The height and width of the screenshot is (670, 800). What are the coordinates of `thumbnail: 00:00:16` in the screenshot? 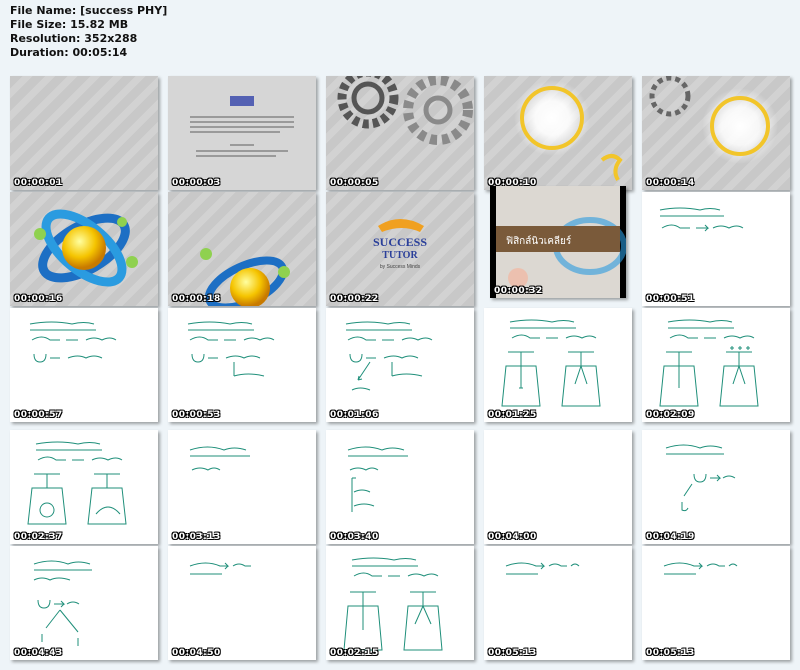 It's located at (84, 249).